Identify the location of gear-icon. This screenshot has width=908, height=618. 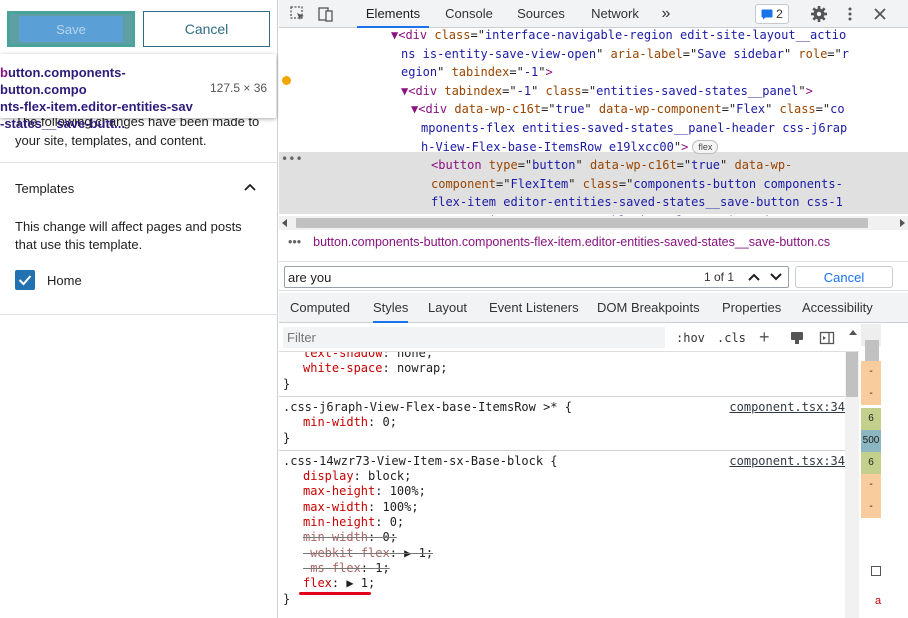
(819, 14).